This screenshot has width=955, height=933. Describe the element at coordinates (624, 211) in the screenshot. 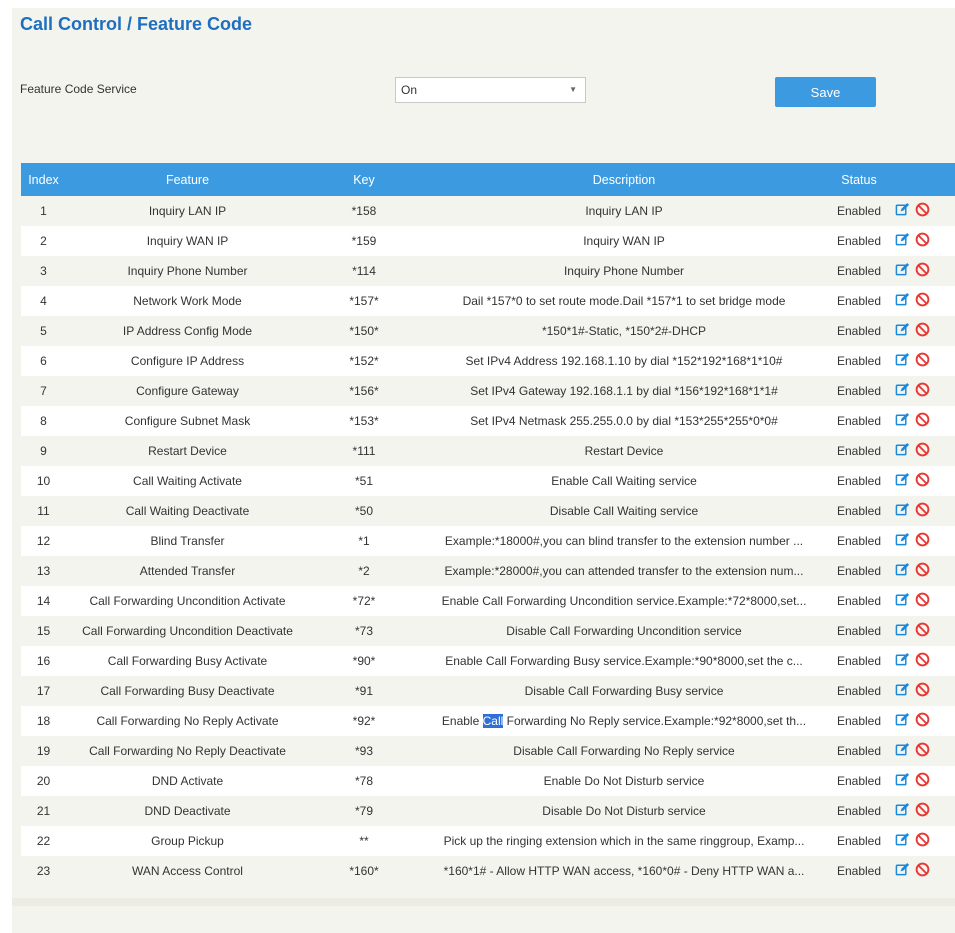

I see `cell-description: Inquiry LAN IP` at that location.